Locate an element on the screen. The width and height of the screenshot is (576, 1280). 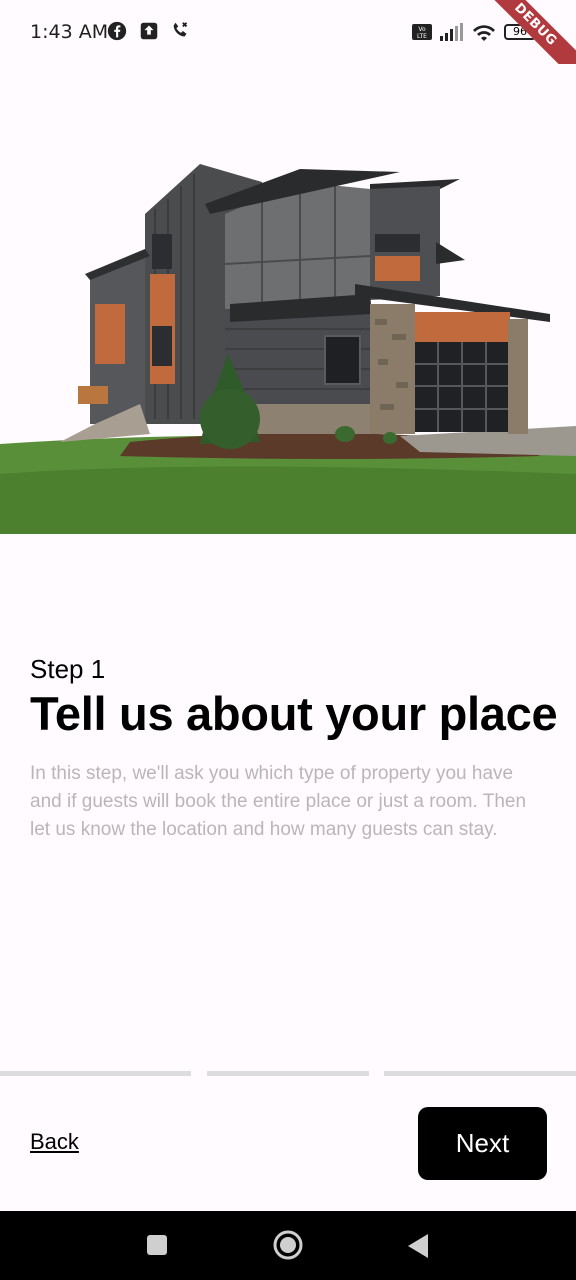
svg-text: LTE is located at coordinates (422, 36).